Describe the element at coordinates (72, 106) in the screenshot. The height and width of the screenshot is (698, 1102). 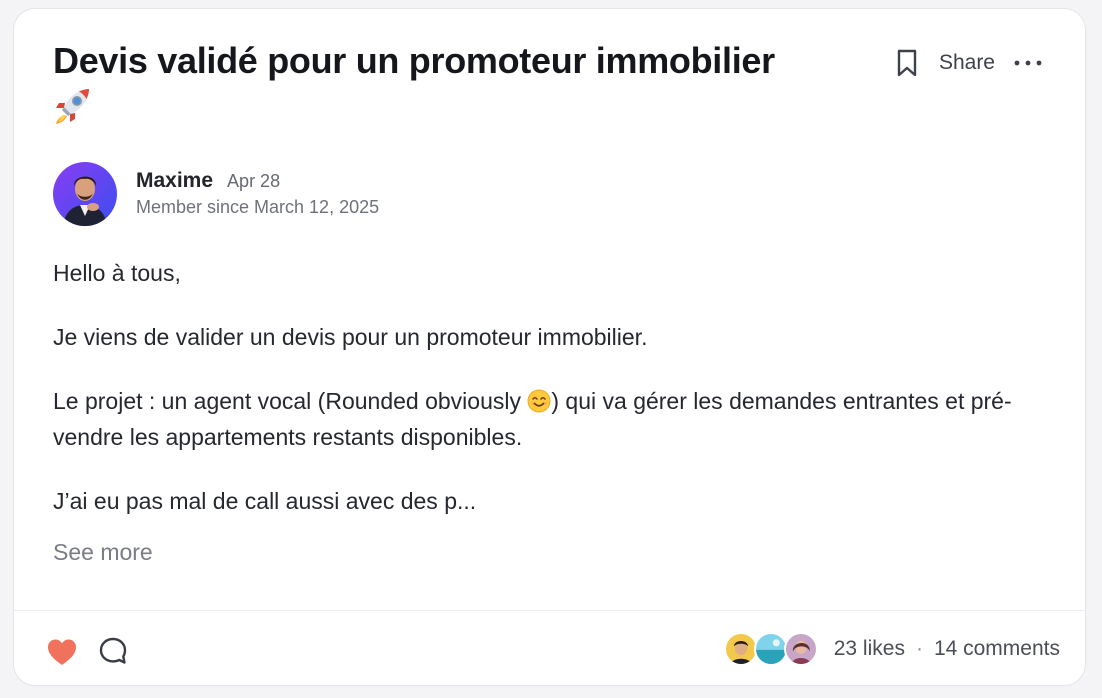
I see `rocket-icon` at that location.